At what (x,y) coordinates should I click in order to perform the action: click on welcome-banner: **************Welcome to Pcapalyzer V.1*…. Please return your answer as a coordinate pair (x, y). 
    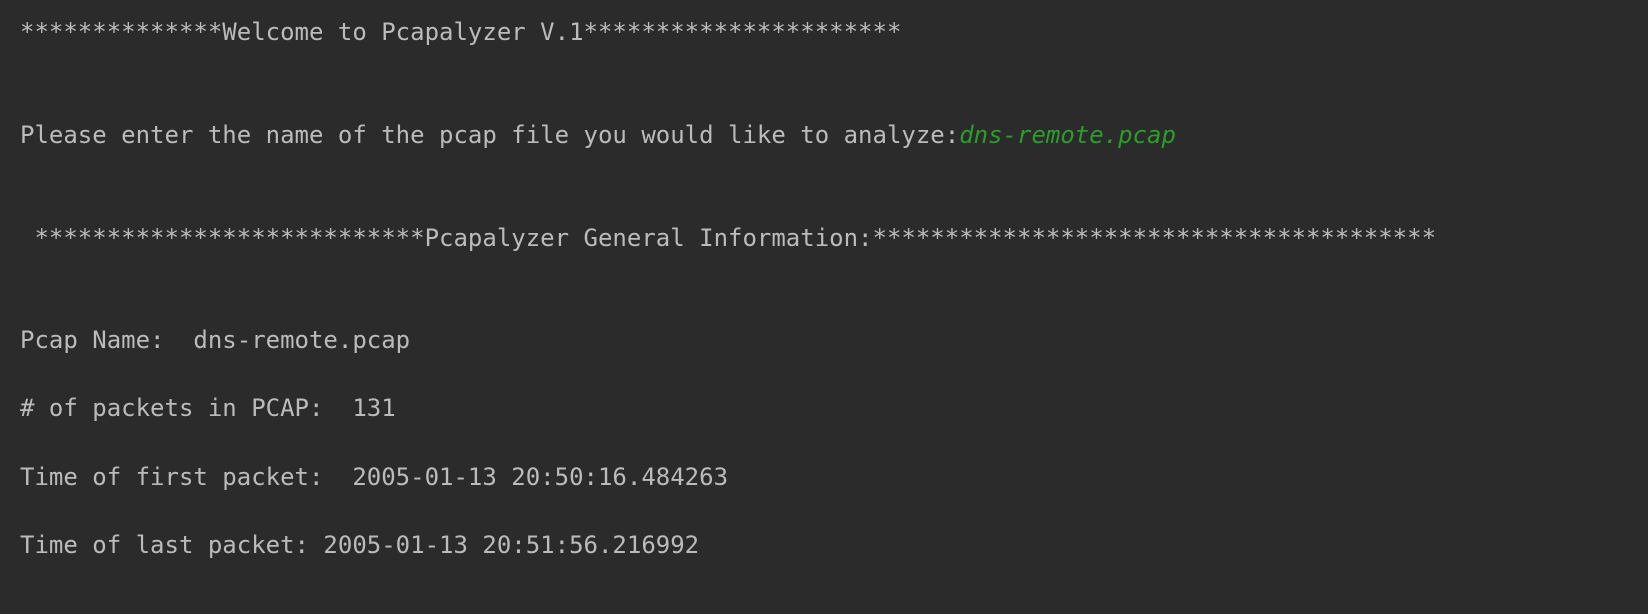
    Looking at the image, I should click on (461, 32).